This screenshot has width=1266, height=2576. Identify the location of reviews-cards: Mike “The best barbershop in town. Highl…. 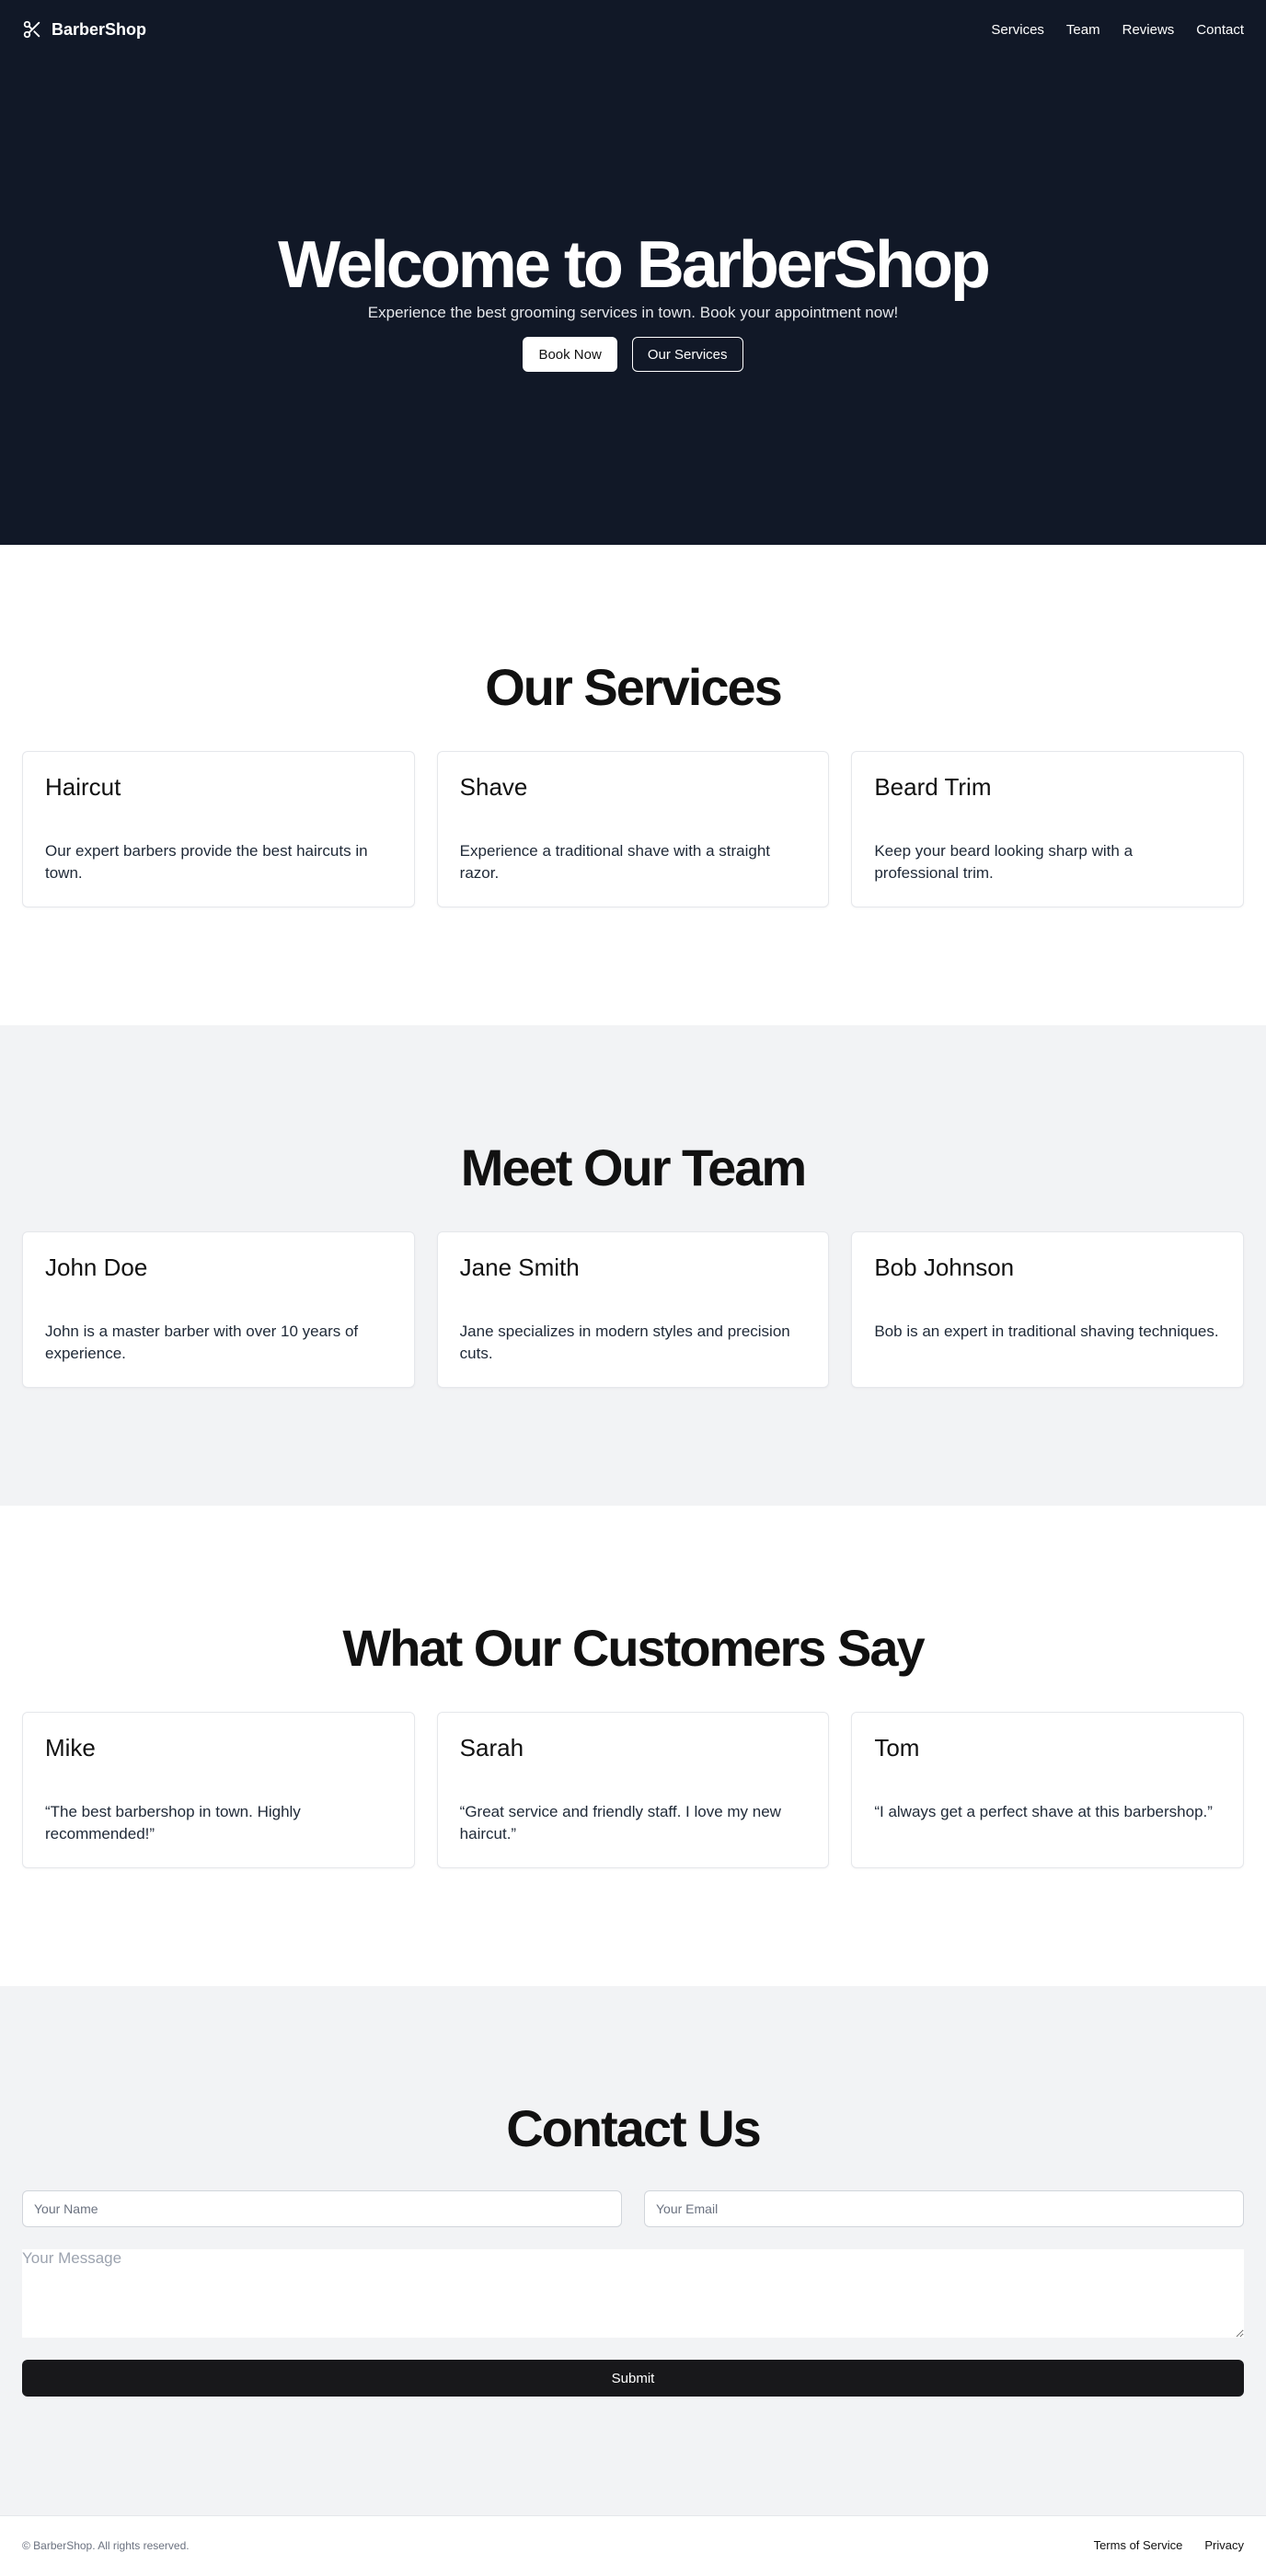
(633, 1790).